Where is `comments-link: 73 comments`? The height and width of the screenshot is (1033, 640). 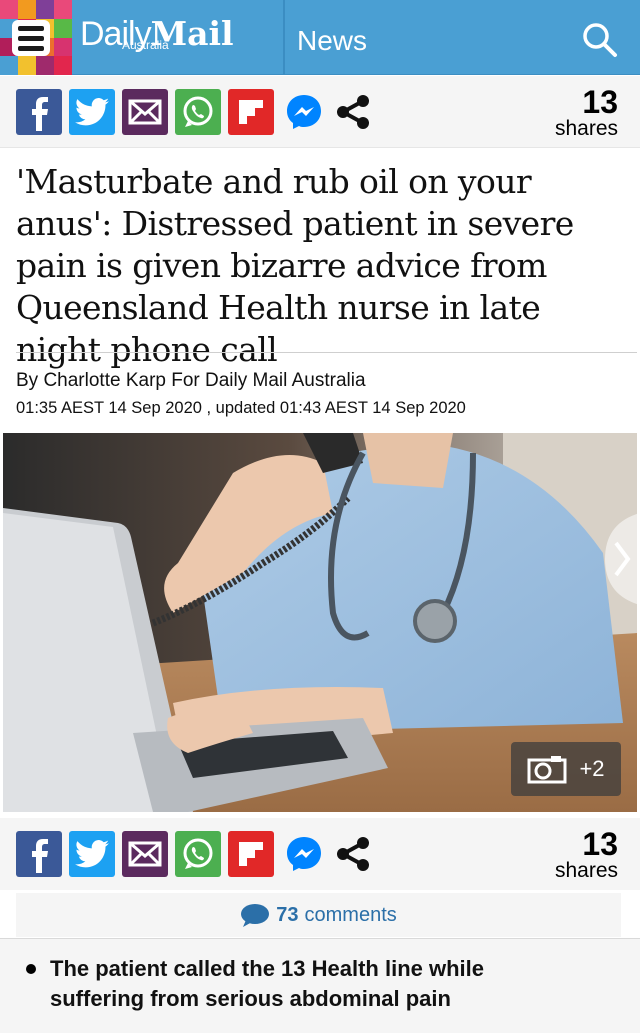 comments-link: 73 comments is located at coordinates (318, 915).